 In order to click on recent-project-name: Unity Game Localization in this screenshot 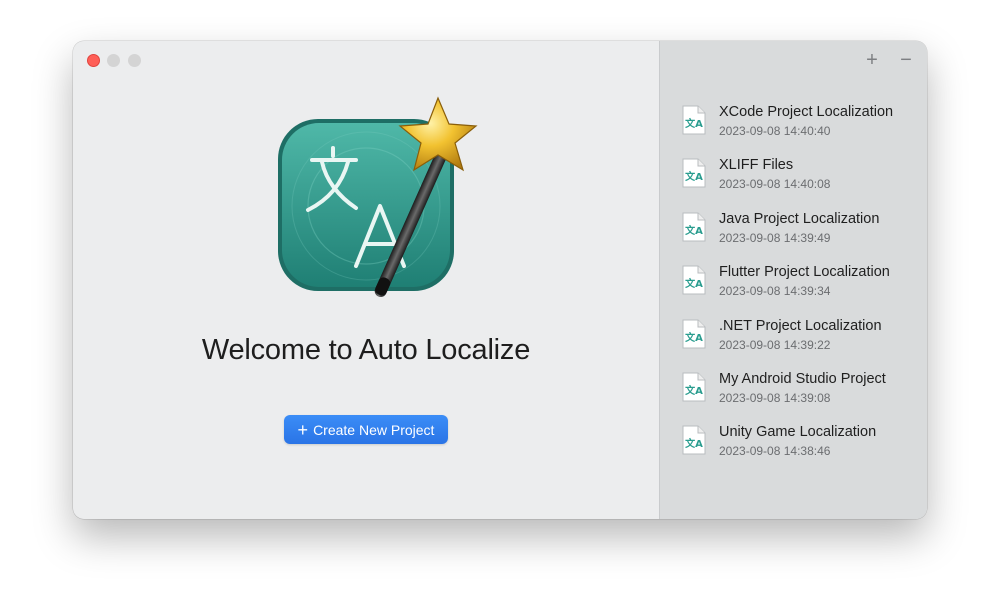, I will do `click(798, 432)`.